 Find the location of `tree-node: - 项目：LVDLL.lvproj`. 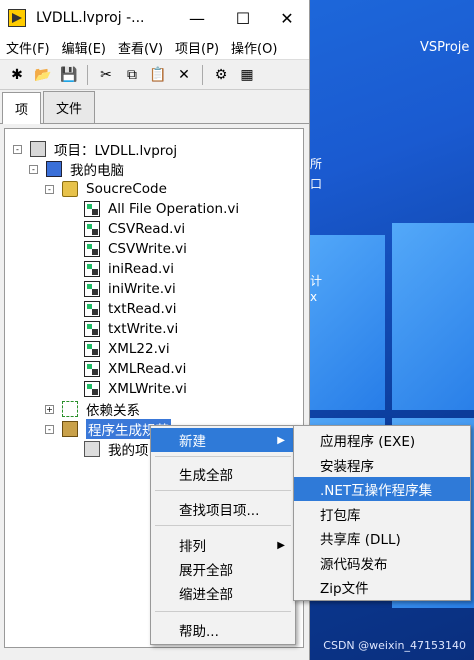

tree-node: - 项目：LVDLL.lvproj is located at coordinates (95, 149).